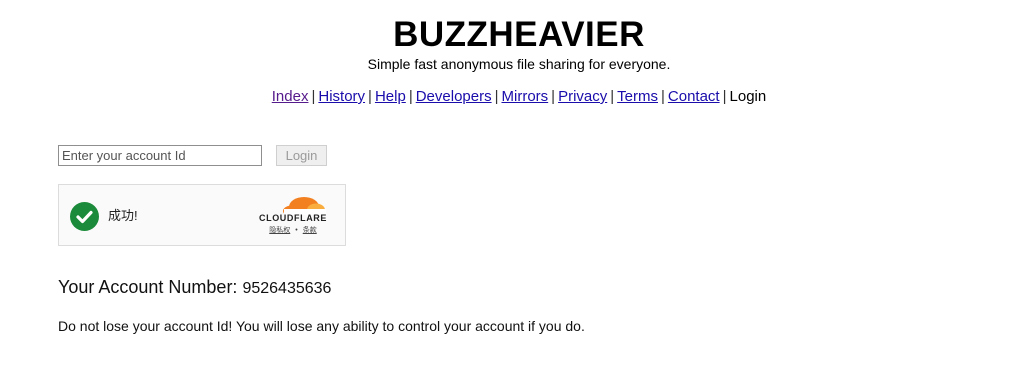 Image resolution: width=1024 pixels, height=380 pixels. I want to click on login-form: Login, so click(192, 155).